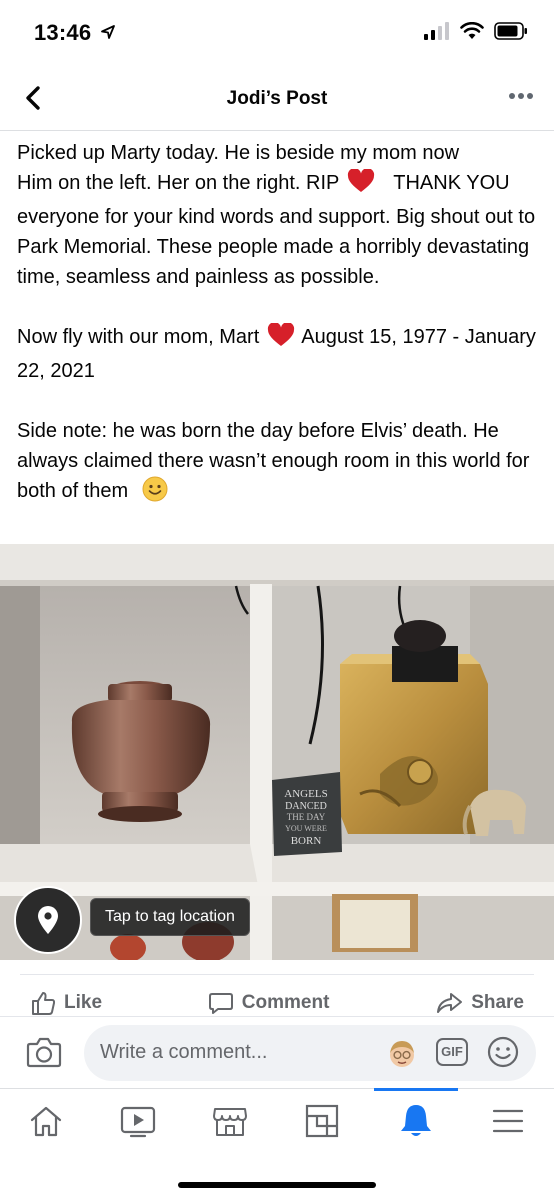  Describe the element at coordinates (306, 806) in the screenshot. I see `sign-line: DANCED` at that location.